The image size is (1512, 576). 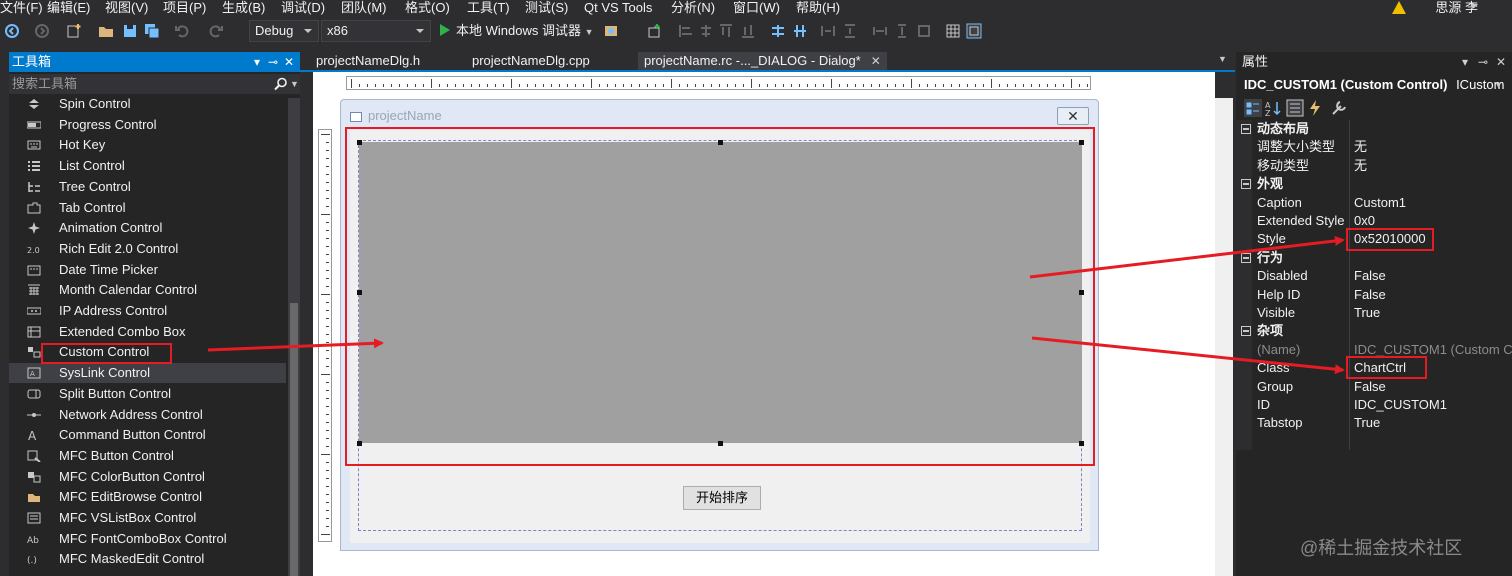 What do you see at coordinates (147, 332) in the screenshot?
I see `toolbox-item: Extended Combo Box` at bounding box center [147, 332].